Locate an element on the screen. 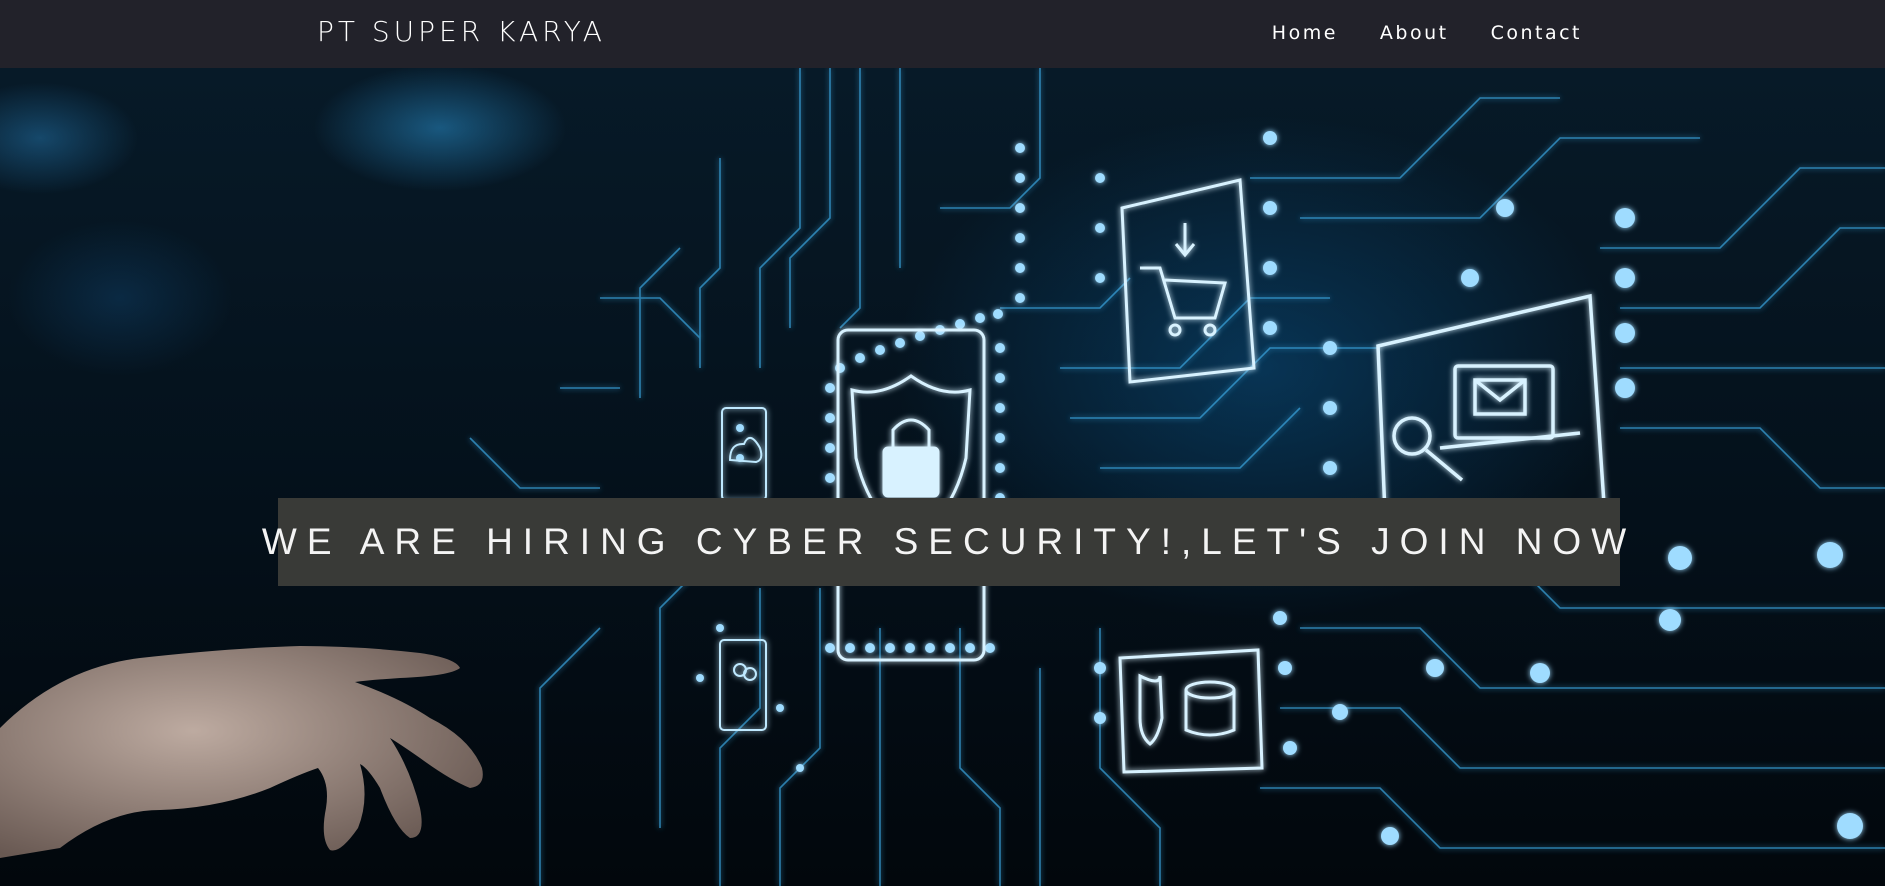  nav-home-link: Home is located at coordinates (1305, 33).